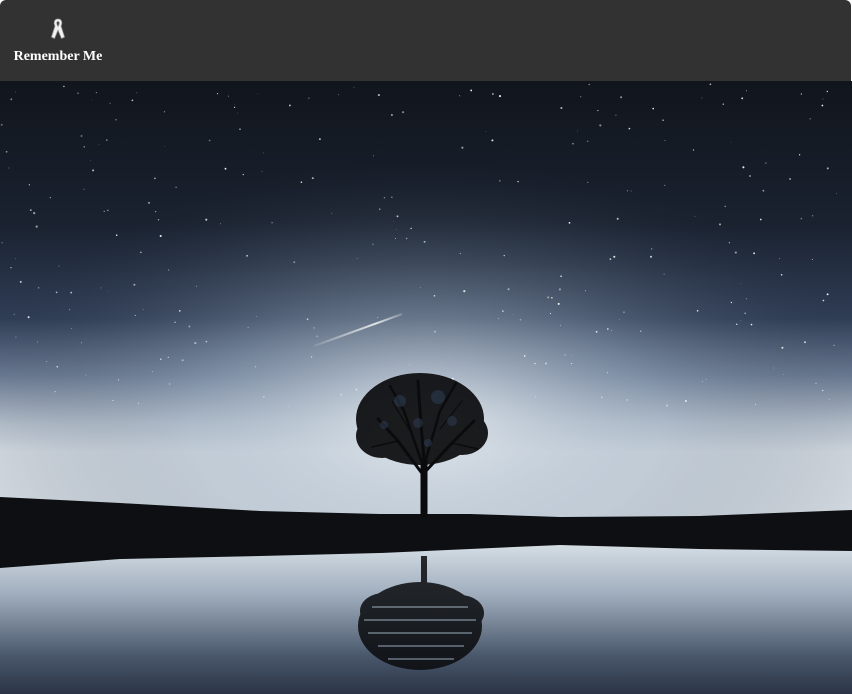 This screenshot has width=852, height=694. Describe the element at coordinates (58, 29) in the screenshot. I see `awareness-ribbon-icon` at that location.